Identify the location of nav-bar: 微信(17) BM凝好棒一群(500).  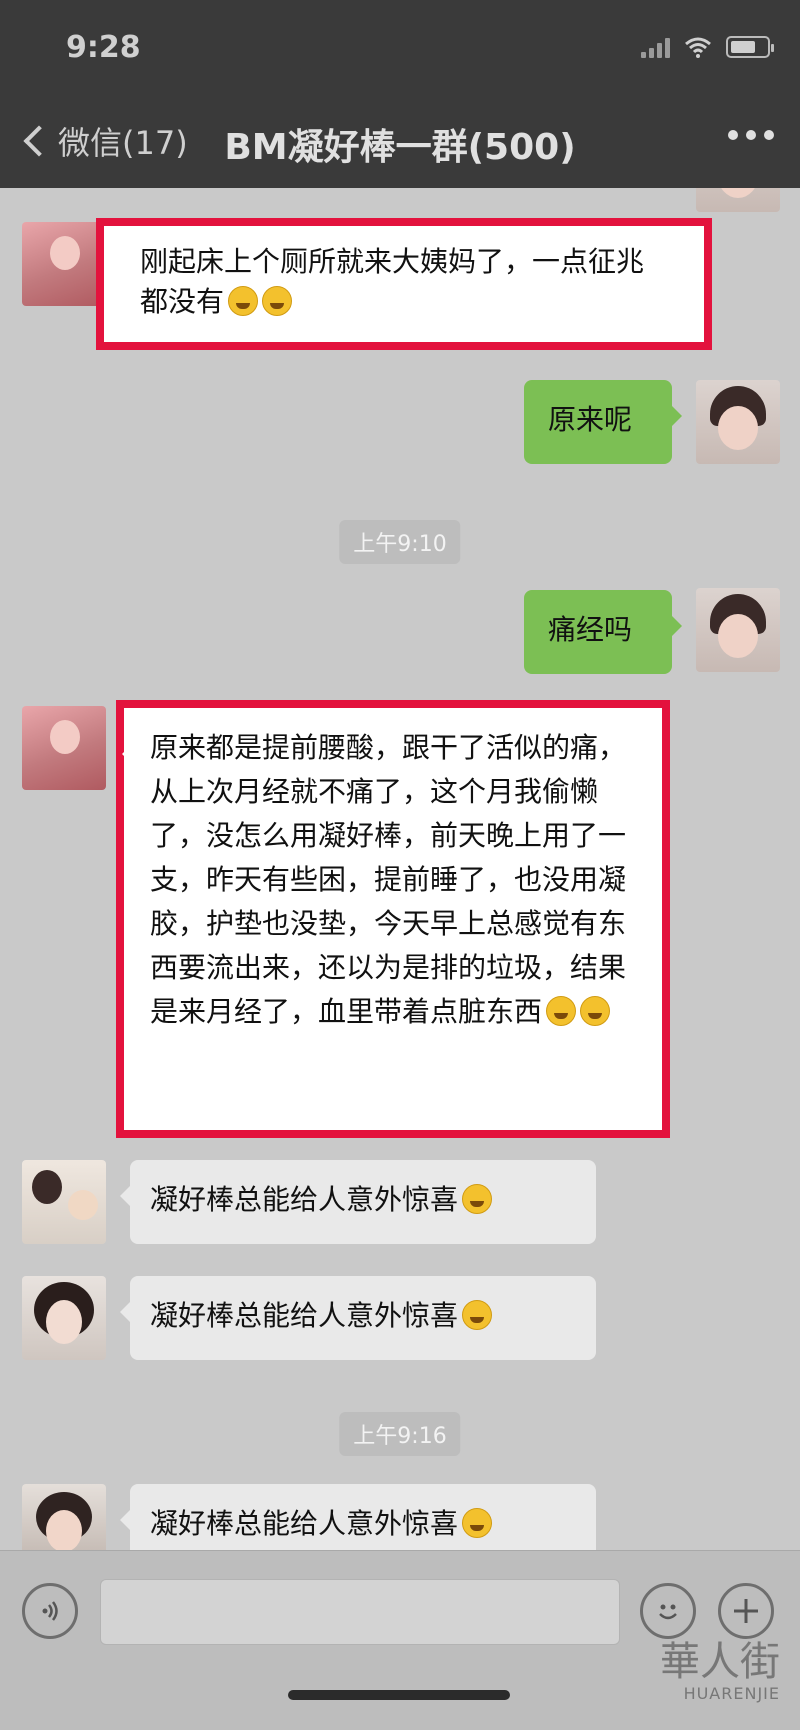
(400, 144).